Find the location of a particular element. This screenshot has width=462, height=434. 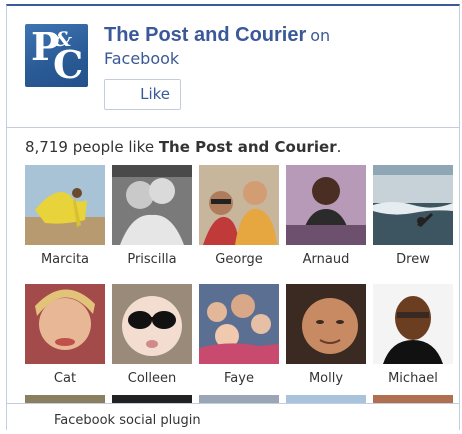

face-name: Marcita is located at coordinates (65, 259).